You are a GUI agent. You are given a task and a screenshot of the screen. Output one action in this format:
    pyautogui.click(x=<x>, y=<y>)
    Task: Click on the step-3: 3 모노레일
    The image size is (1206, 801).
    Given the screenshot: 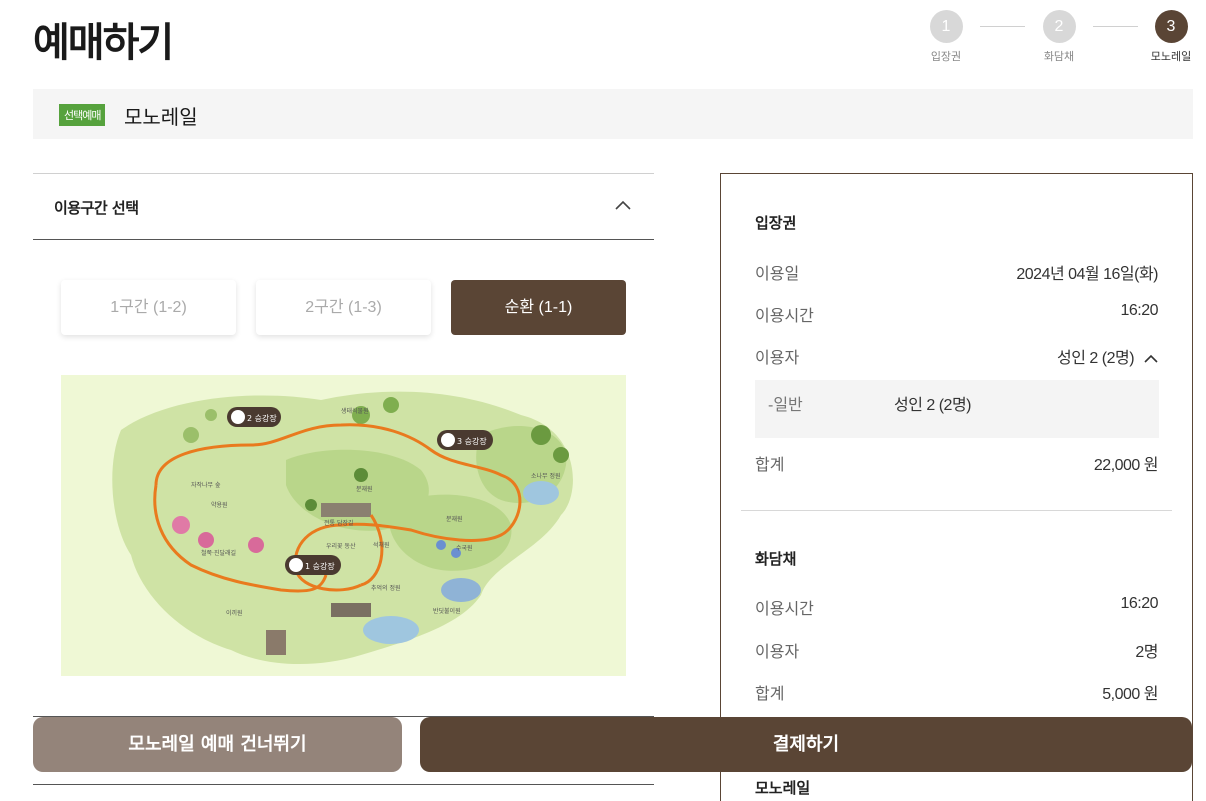 What is the action you would take?
    pyautogui.click(x=1171, y=37)
    